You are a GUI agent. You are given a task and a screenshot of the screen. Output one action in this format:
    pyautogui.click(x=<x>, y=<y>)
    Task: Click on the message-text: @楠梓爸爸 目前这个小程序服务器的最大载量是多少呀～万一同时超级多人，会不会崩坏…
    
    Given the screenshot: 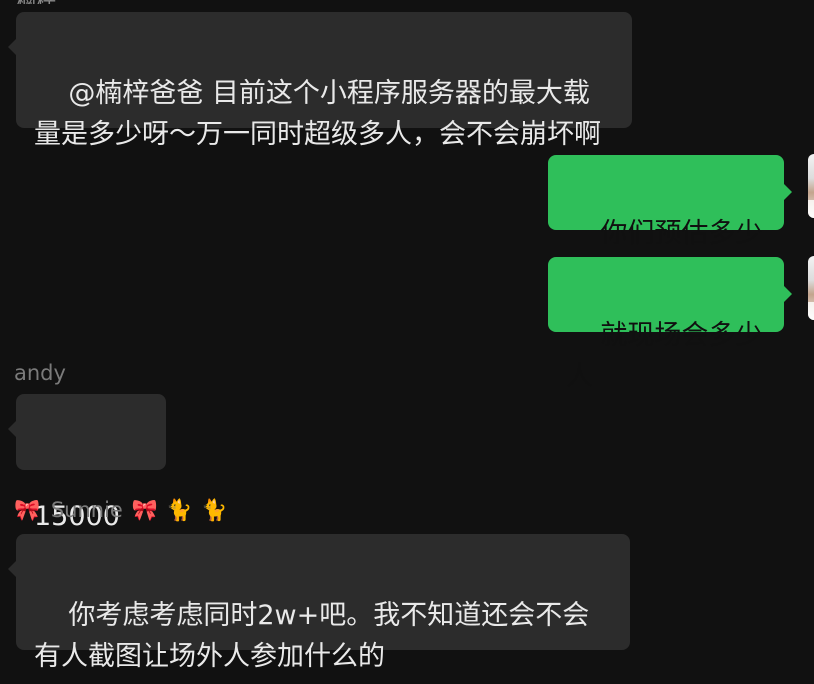 What is the action you would take?
    pyautogui.click(x=317, y=114)
    